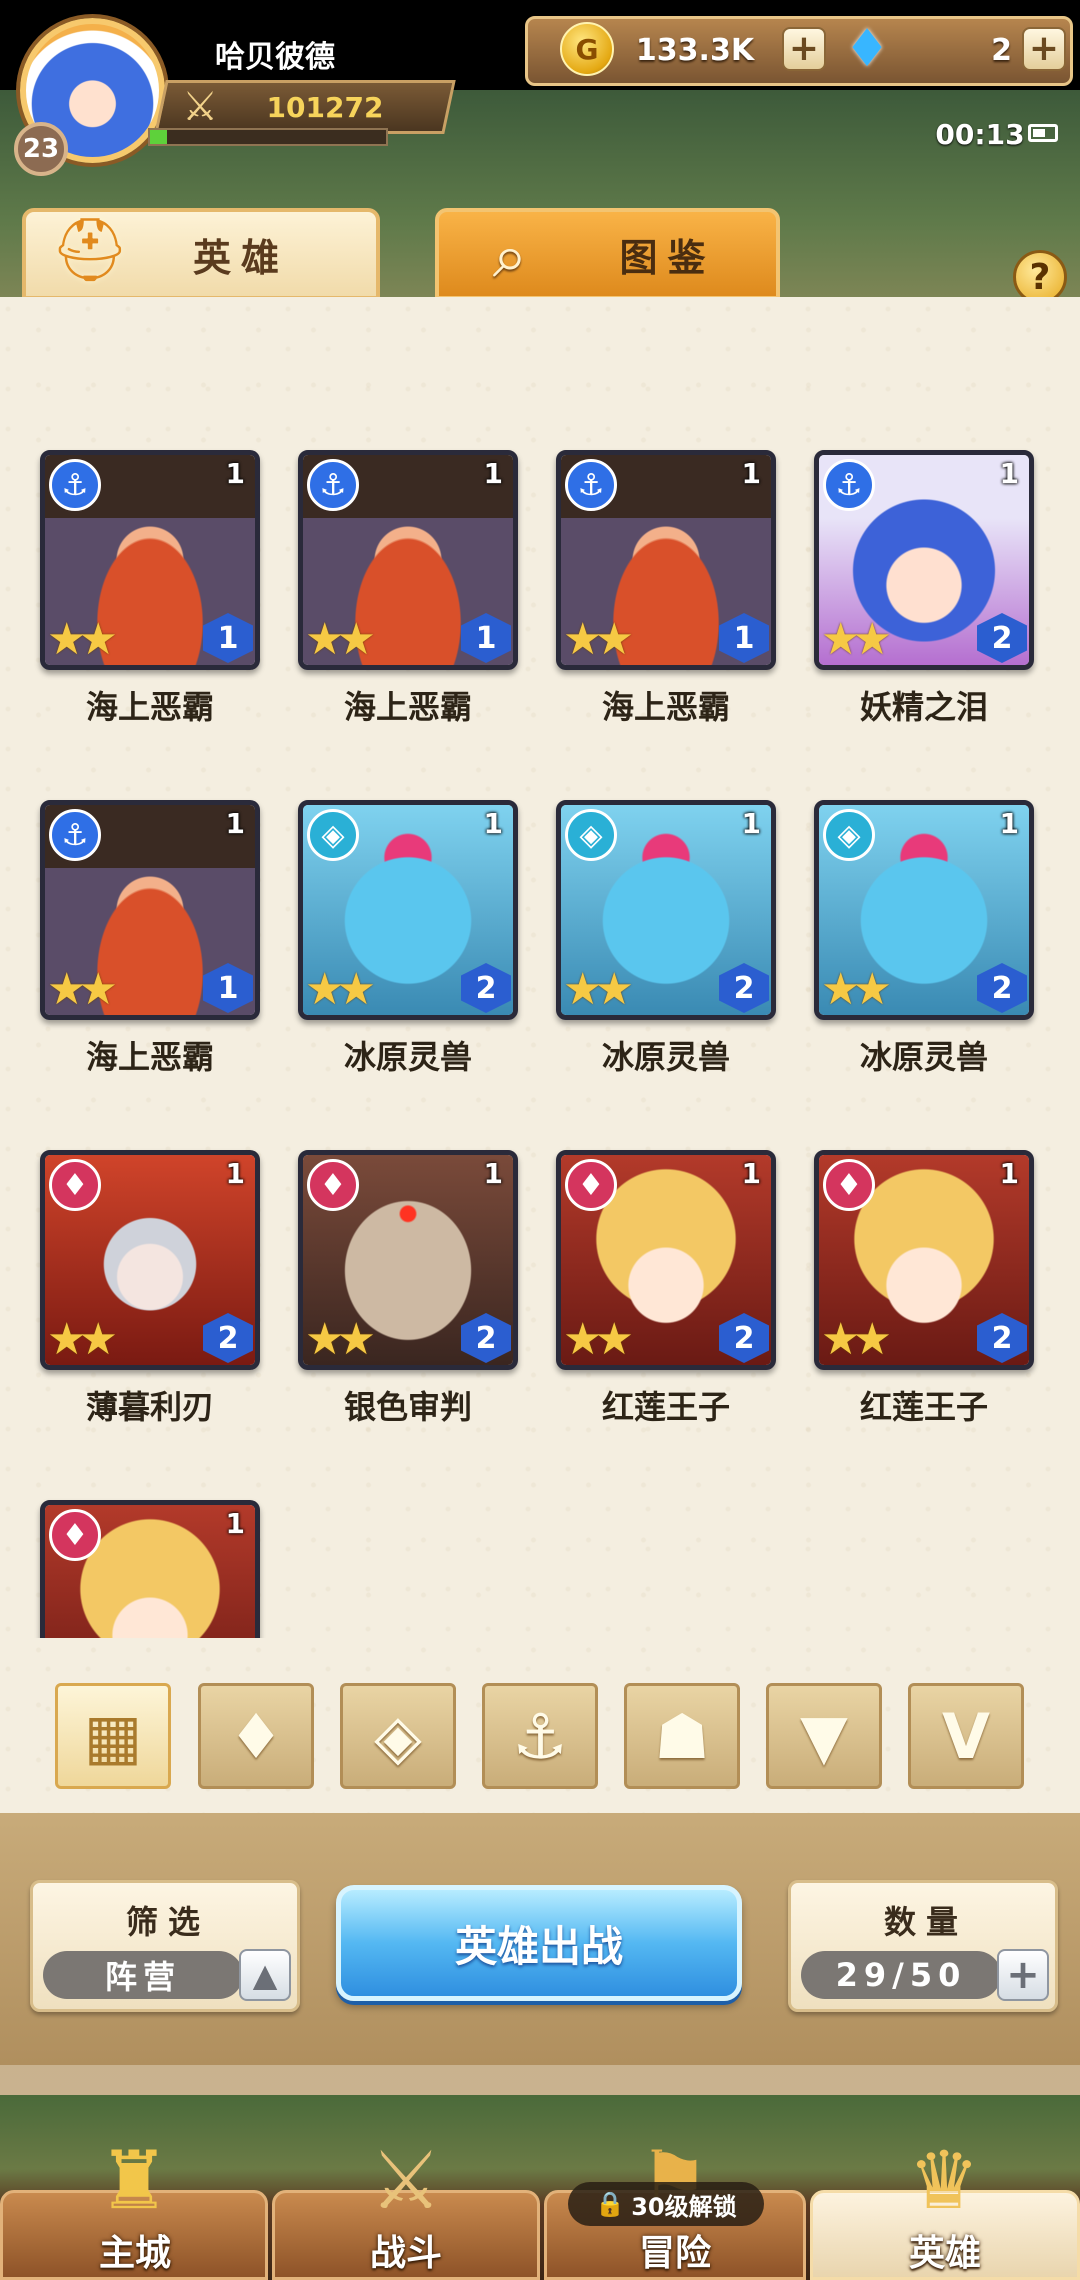 This screenshot has width=1080, height=2280. What do you see at coordinates (925, 1922) in the screenshot?
I see `capacity-title: 数量` at bounding box center [925, 1922].